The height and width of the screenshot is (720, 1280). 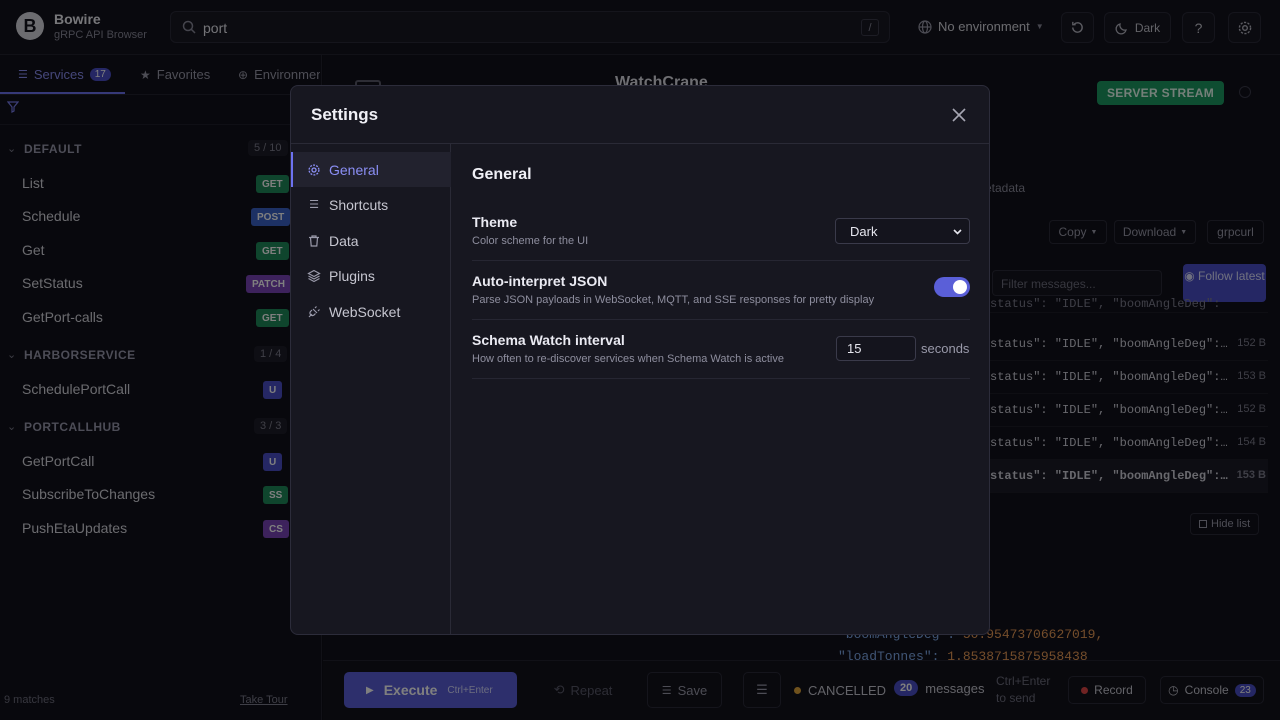 I want to click on settings-title: Settings, so click(x=345, y=114).